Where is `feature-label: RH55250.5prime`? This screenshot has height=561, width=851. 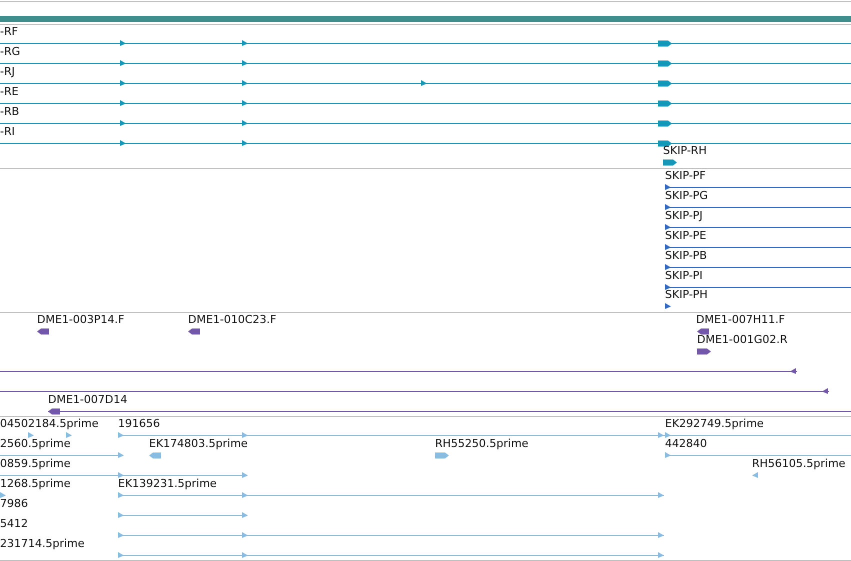
feature-label: RH55250.5prime is located at coordinates (481, 444).